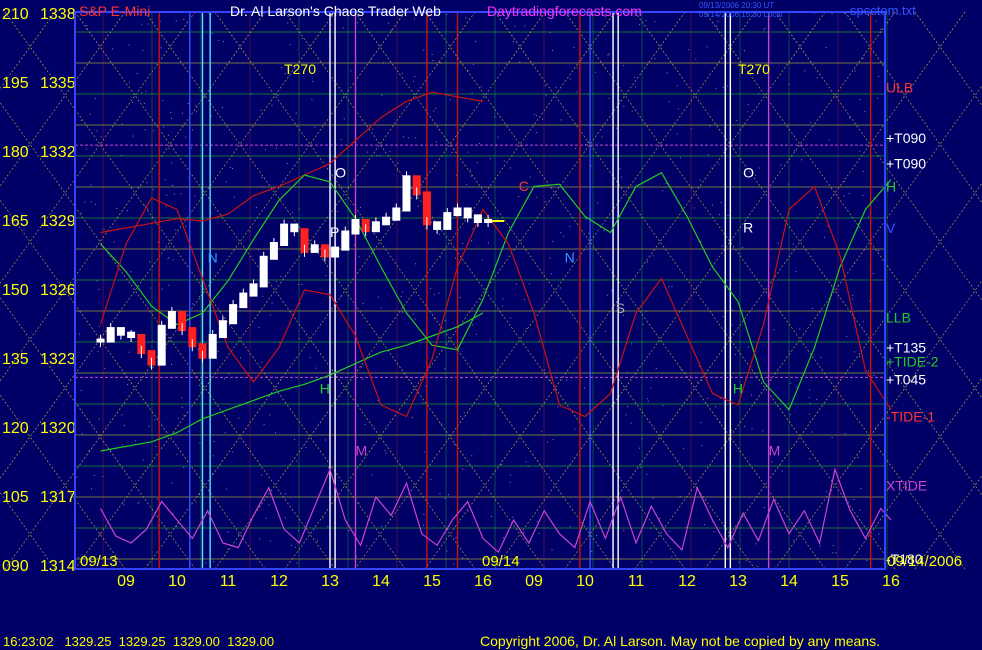 The height and width of the screenshot is (650, 982). What do you see at coordinates (564, 11) in the screenshot?
I see `site-link: Daytradingforecasts.com` at bounding box center [564, 11].